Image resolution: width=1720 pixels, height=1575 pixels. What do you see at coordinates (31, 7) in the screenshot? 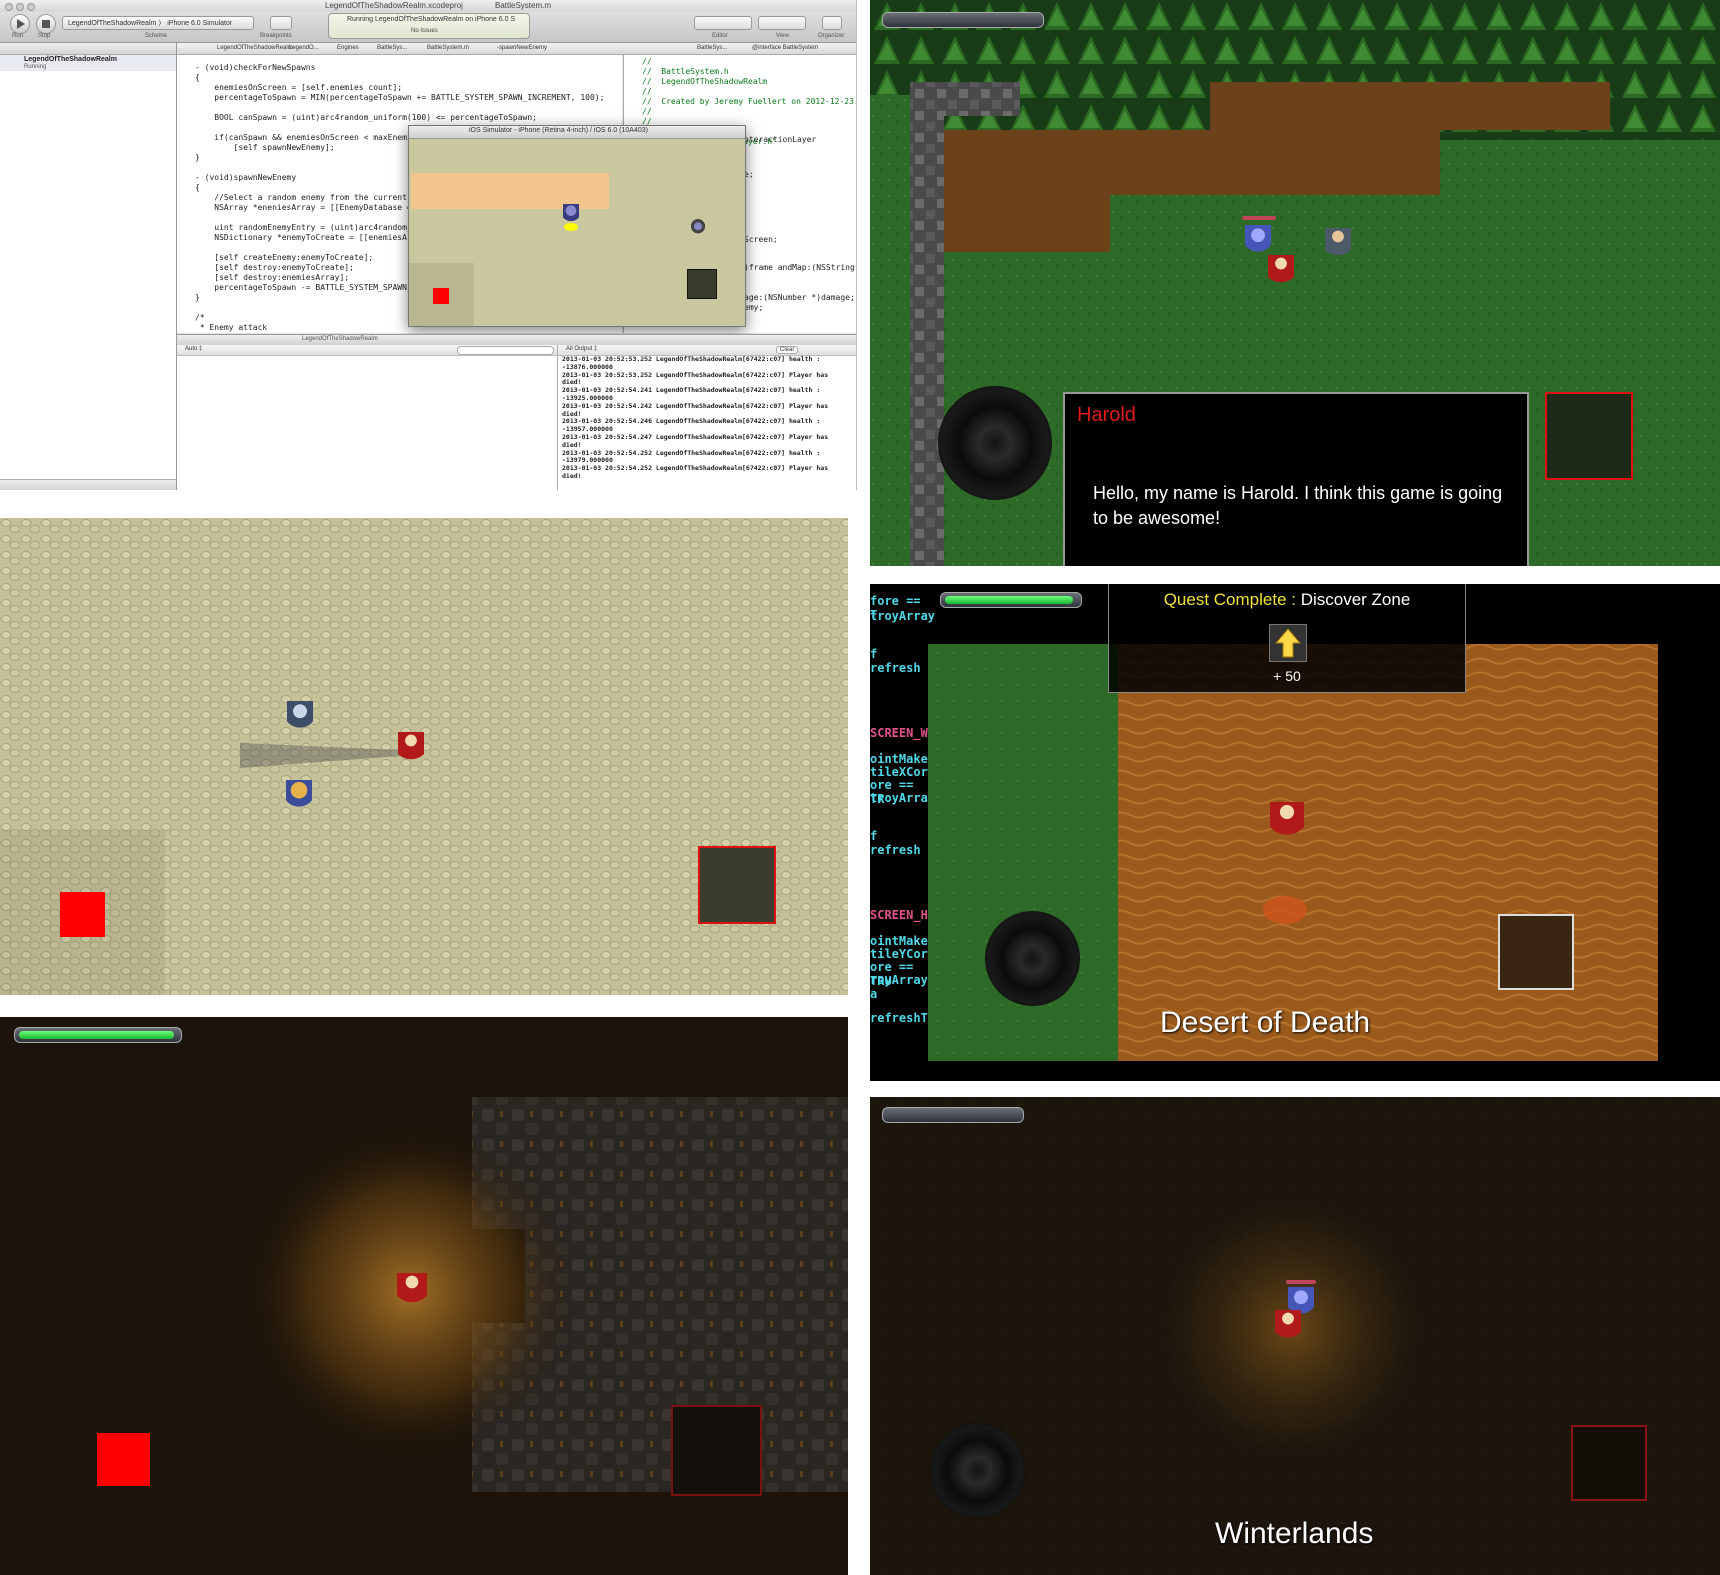
I see `zoom-dot` at bounding box center [31, 7].